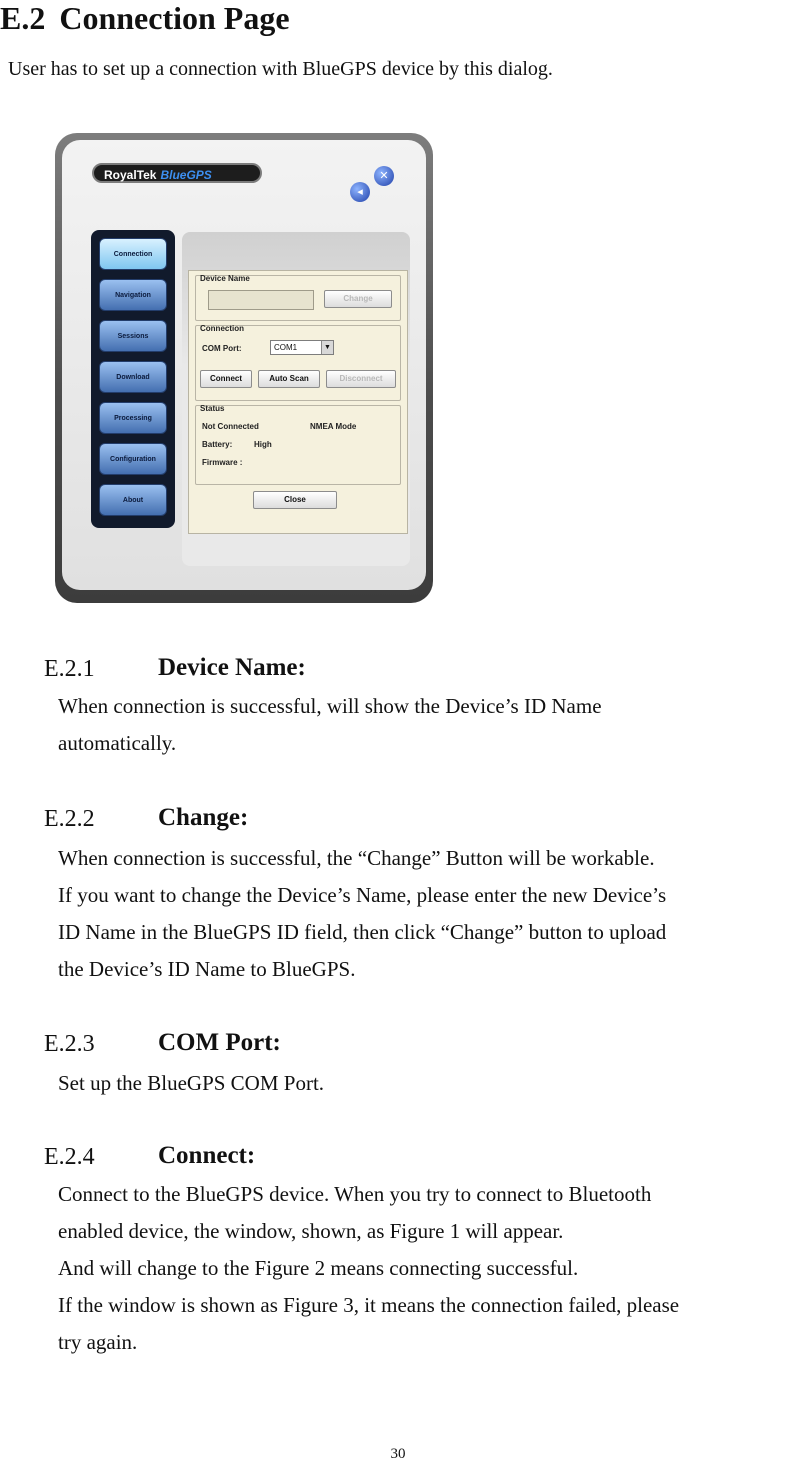  Describe the element at coordinates (117, 743) in the screenshot. I see `body-line: automatically.` at that location.